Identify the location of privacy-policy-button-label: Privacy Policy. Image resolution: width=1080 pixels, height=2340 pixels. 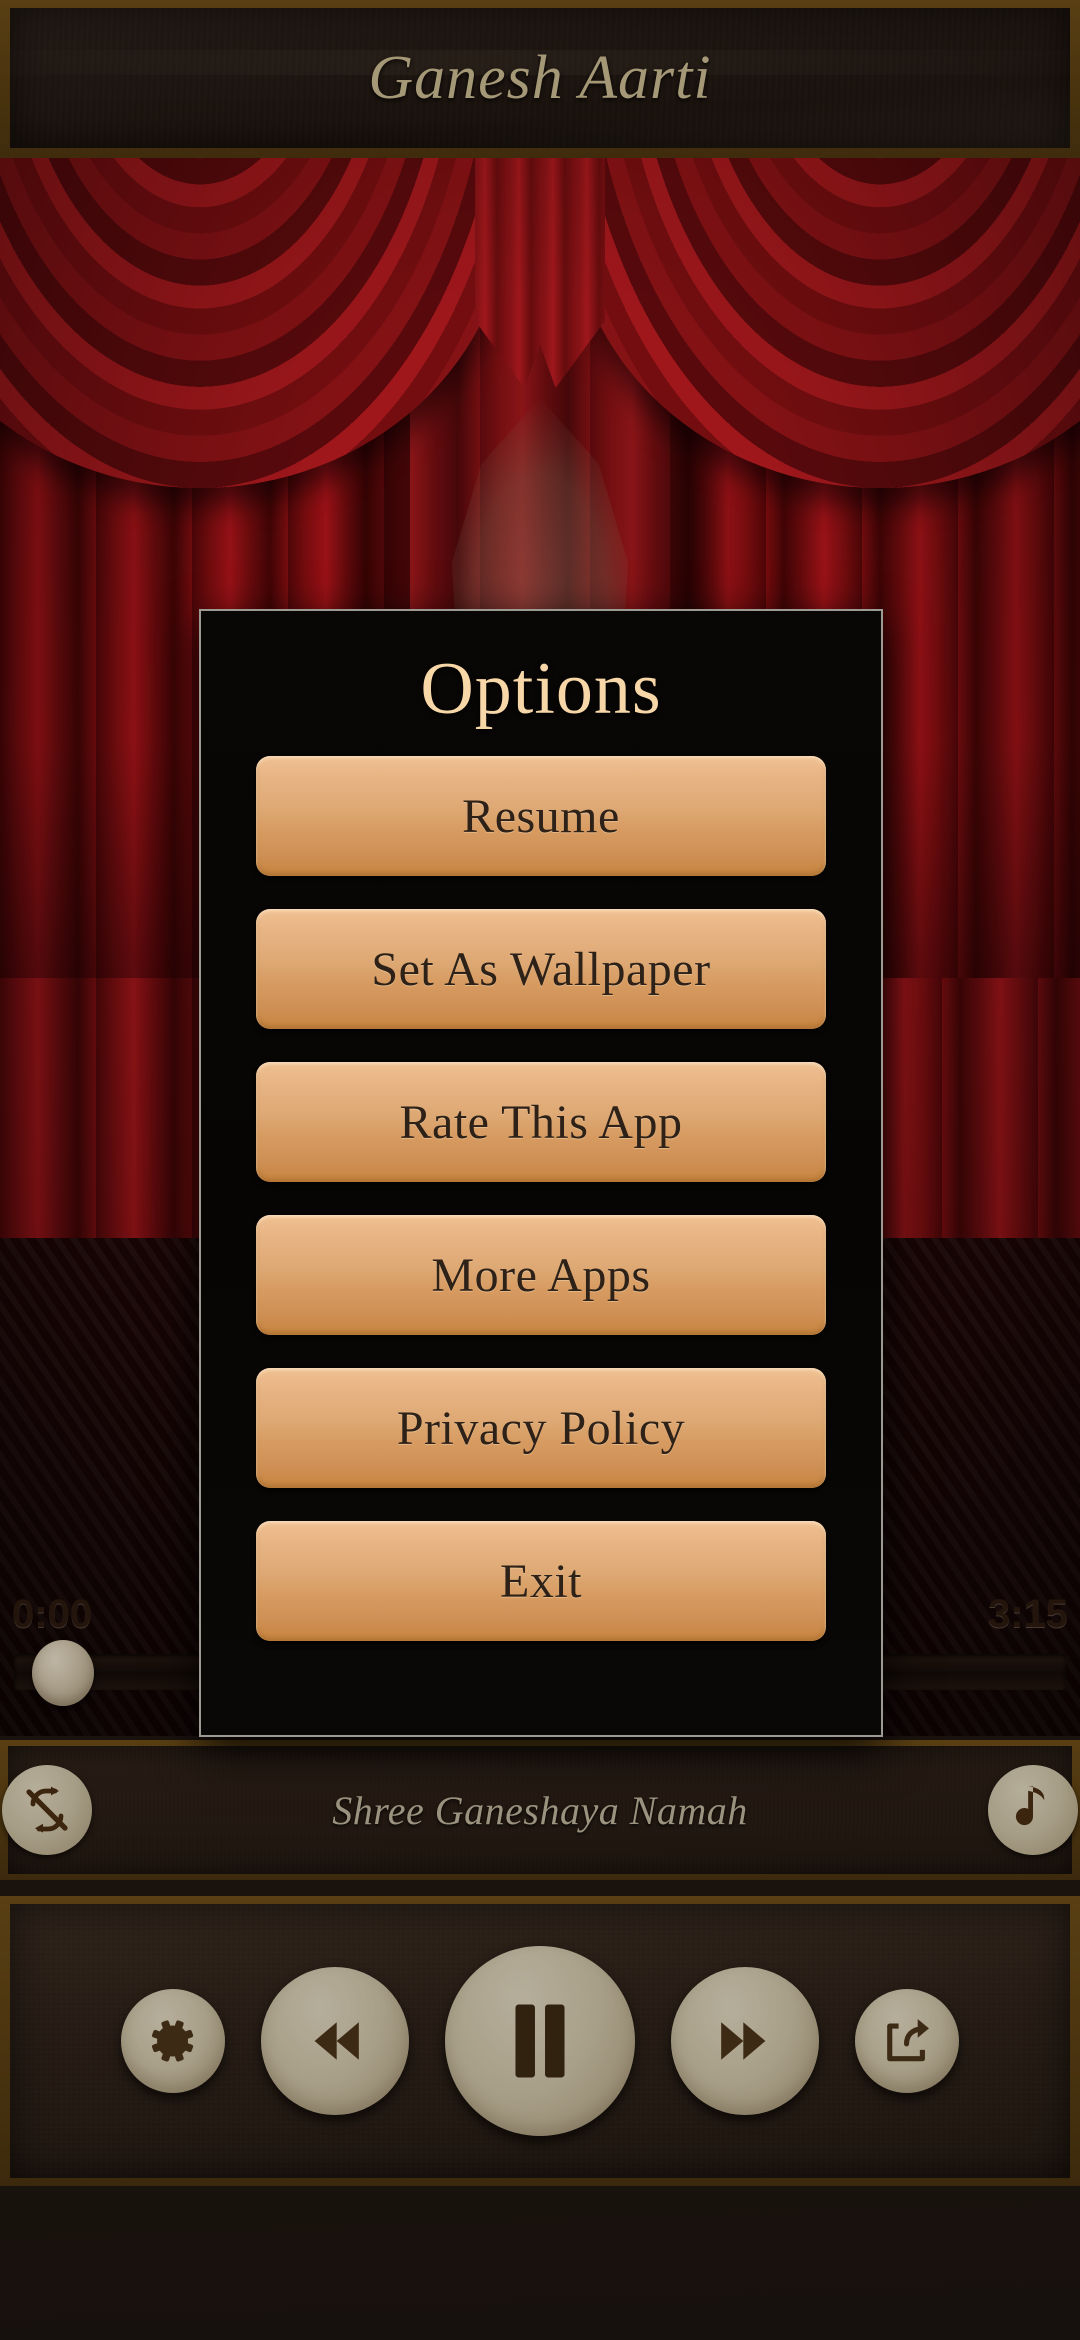
(541, 1428).